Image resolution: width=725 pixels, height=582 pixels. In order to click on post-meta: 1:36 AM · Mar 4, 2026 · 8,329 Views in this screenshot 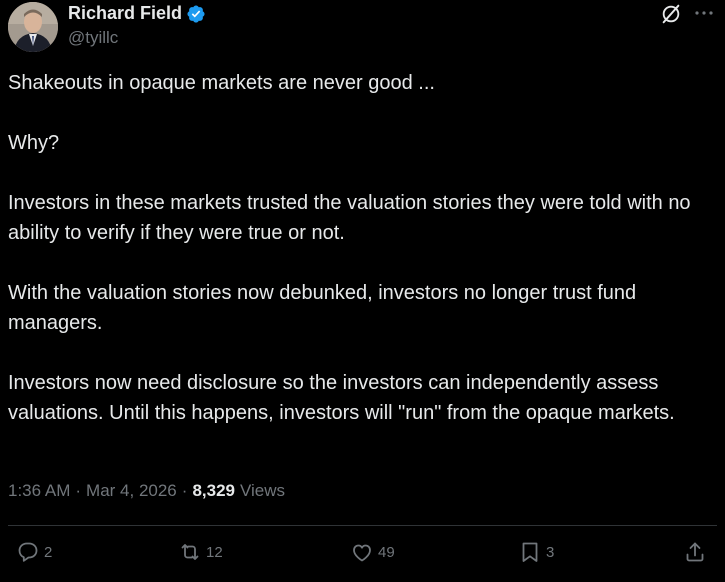, I will do `click(146, 491)`.